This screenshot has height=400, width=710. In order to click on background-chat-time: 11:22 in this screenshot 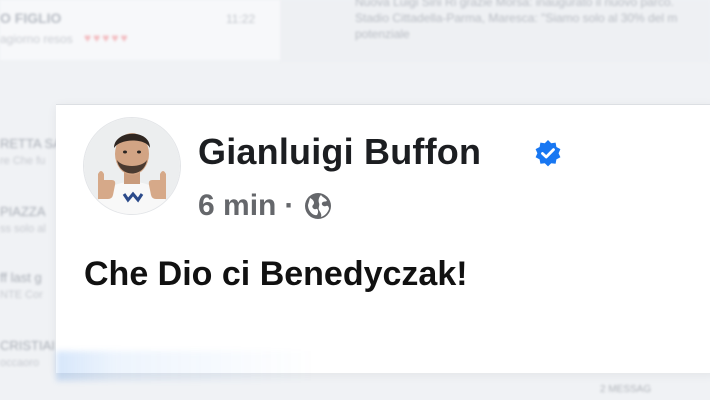, I will do `click(241, 19)`.